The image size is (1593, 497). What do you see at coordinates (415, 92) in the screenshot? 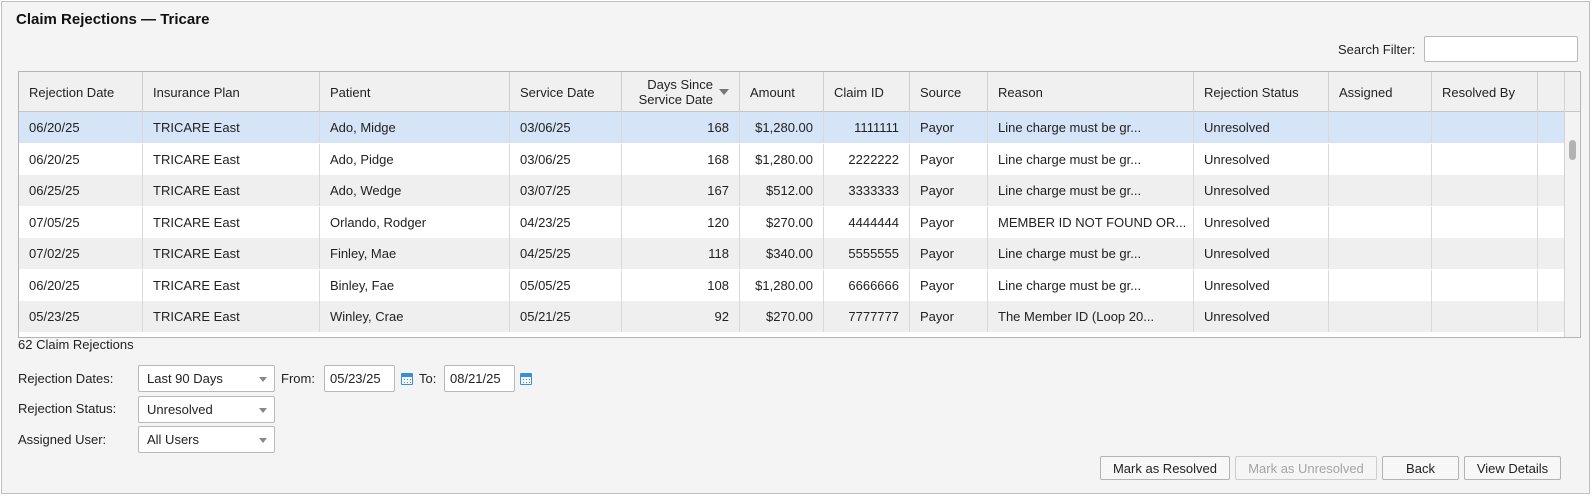
I see `header-patient: Patient` at bounding box center [415, 92].